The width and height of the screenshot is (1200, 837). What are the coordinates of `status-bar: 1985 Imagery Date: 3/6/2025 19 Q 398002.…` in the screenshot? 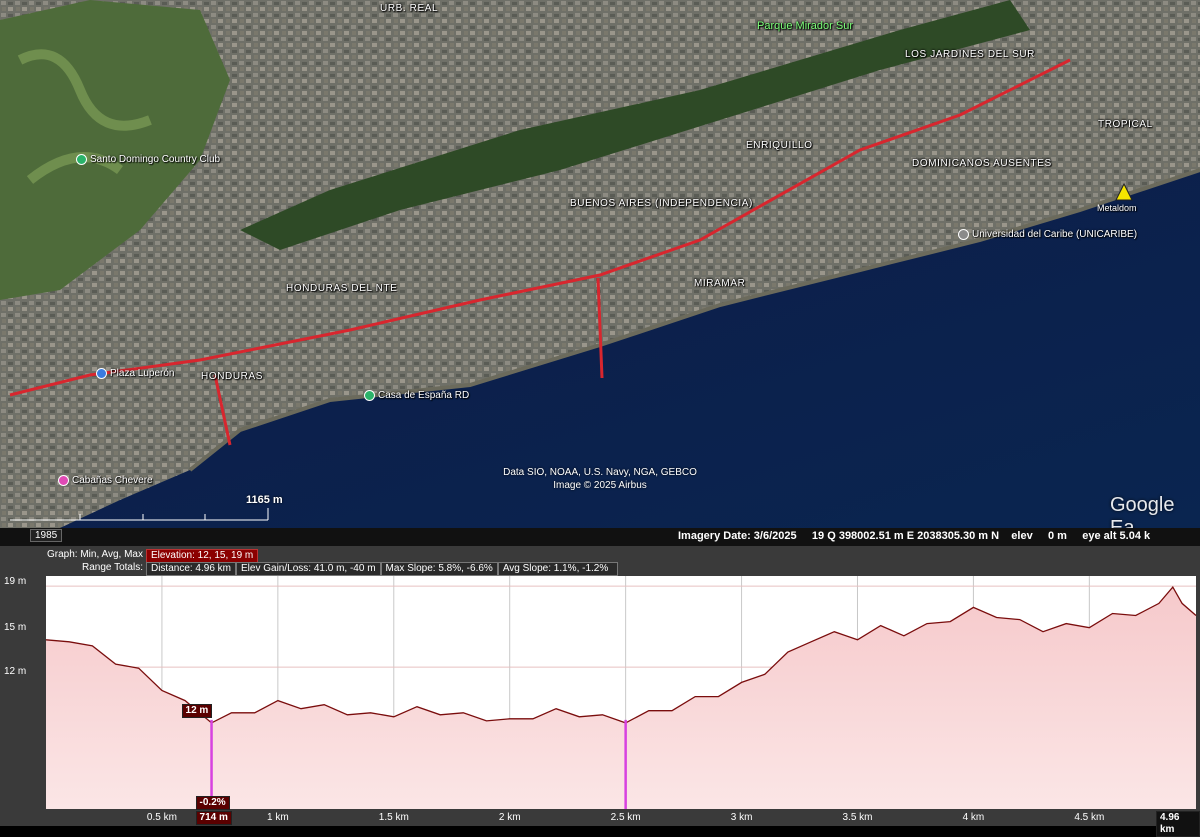 It's located at (600, 537).